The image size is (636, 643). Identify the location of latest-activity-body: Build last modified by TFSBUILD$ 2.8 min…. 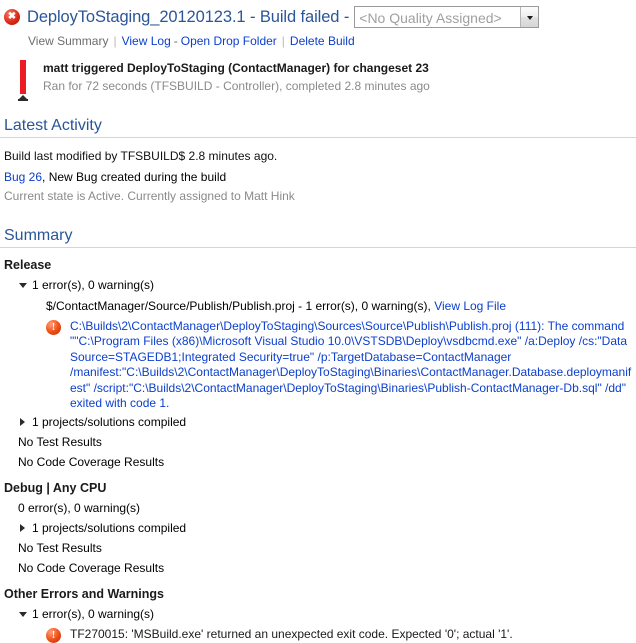
(318, 171).